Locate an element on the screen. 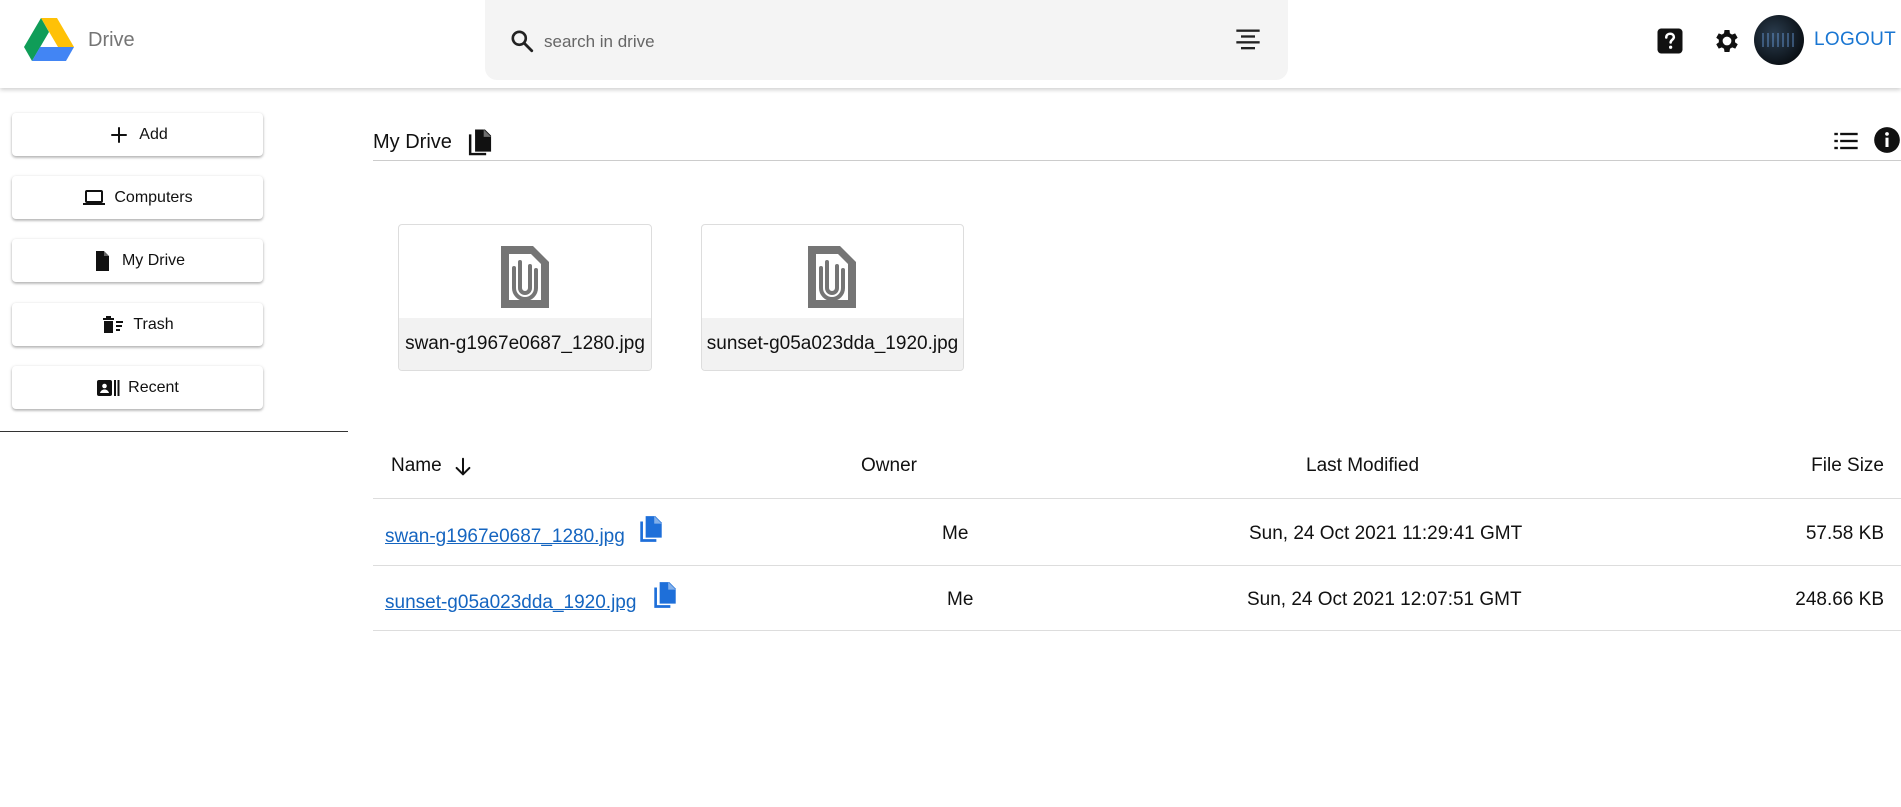 This screenshot has height=807, width=1901. drive-logo-icon is located at coordinates (49, 40).